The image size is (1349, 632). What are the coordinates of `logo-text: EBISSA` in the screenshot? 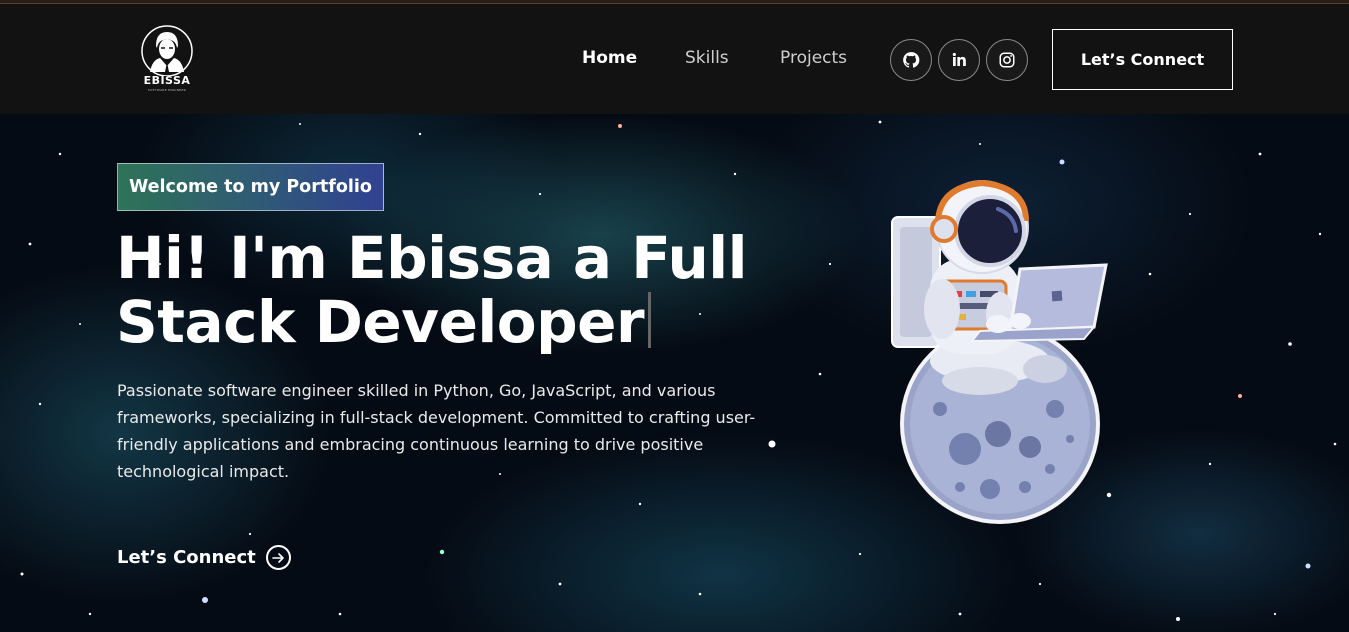 It's located at (167, 80).